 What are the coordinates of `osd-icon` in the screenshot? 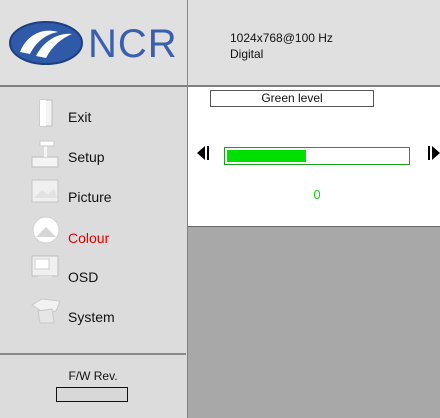 It's located at (45, 267).